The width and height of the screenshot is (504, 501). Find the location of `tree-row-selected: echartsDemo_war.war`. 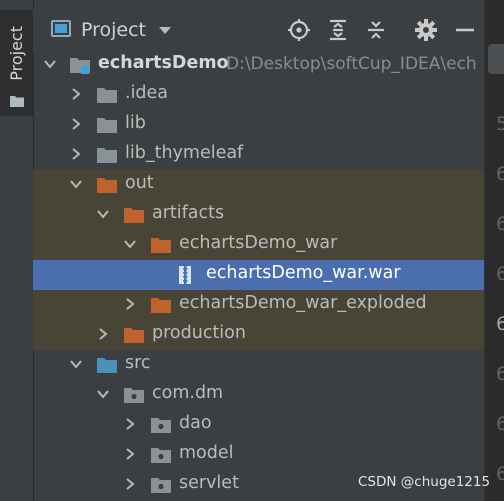

tree-row-selected: echartsDemo_war.war is located at coordinates (258, 275).